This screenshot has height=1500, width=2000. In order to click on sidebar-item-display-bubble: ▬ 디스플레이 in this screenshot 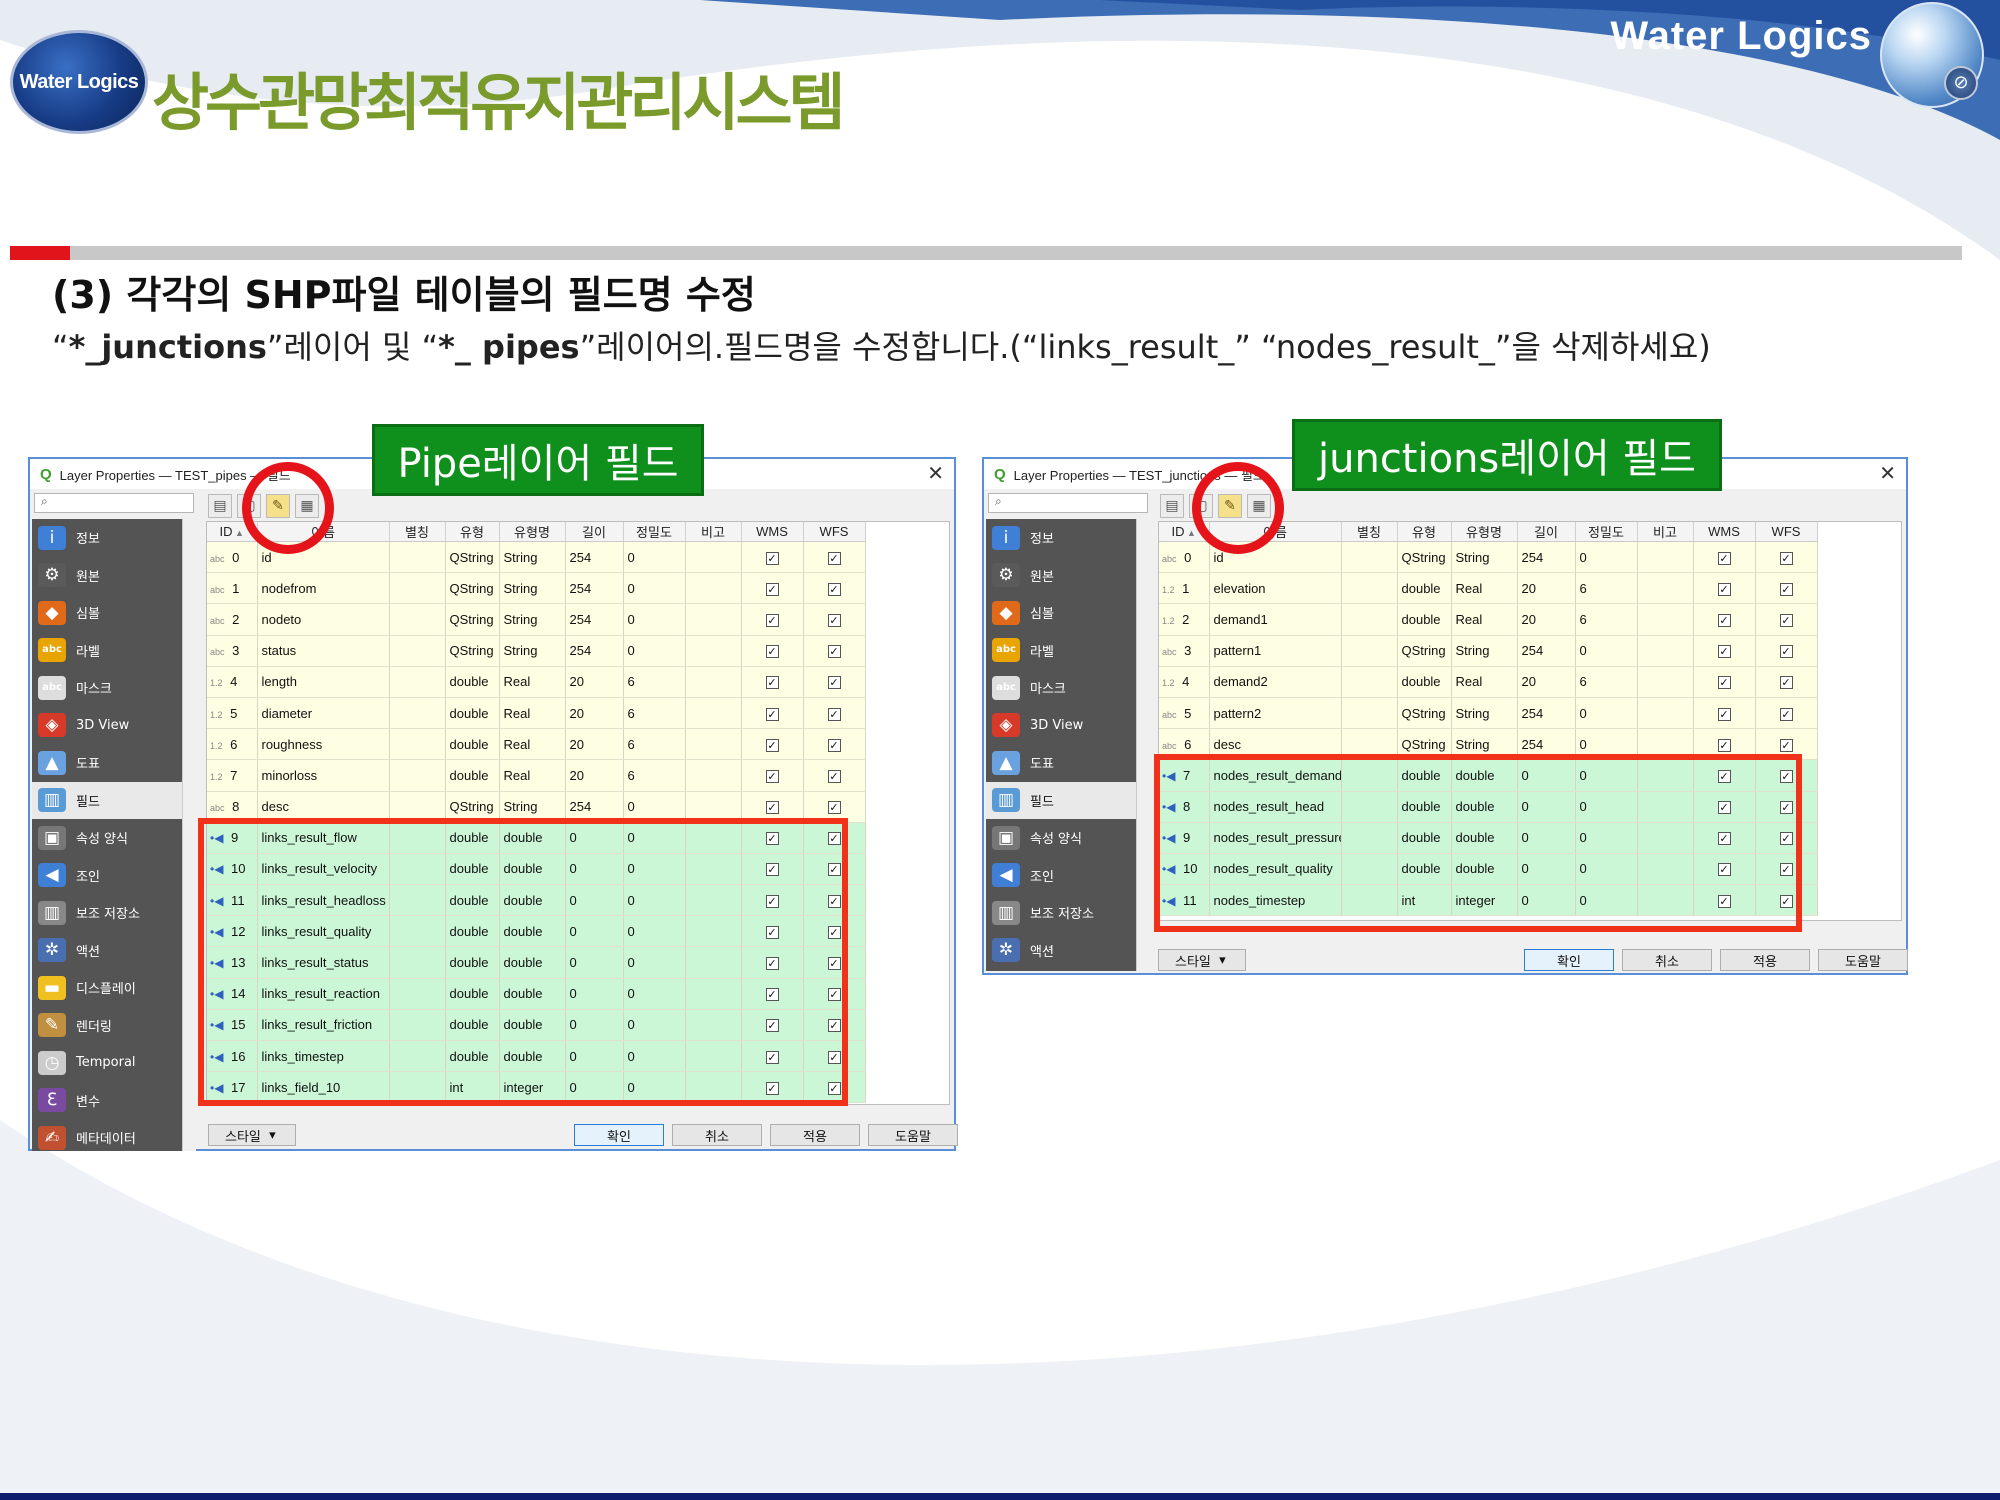, I will do `click(107, 988)`.